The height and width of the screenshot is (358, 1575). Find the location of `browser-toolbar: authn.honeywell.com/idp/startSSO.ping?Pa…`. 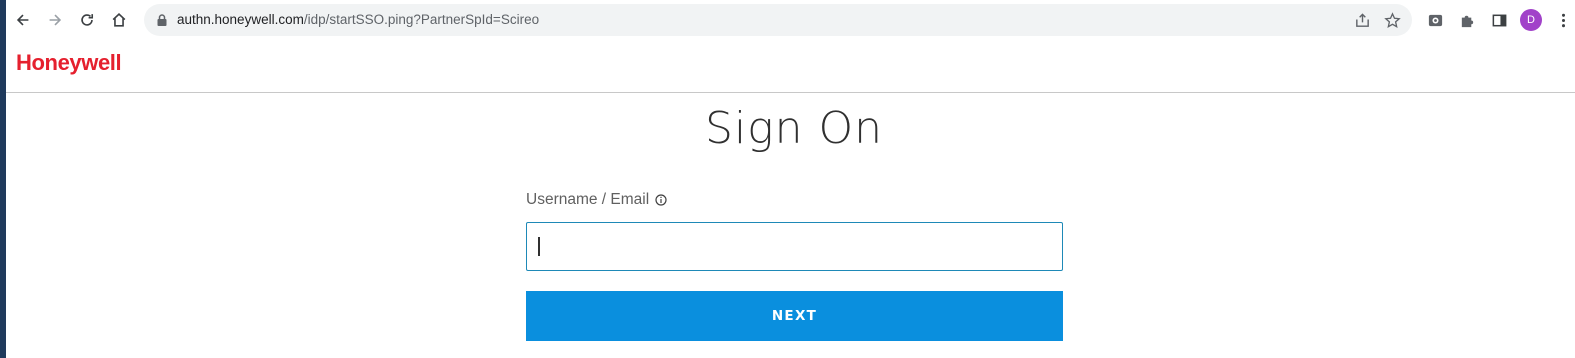

browser-toolbar: authn.honeywell.com/idp/startSSO.ping?Pa… is located at coordinates (790, 20).